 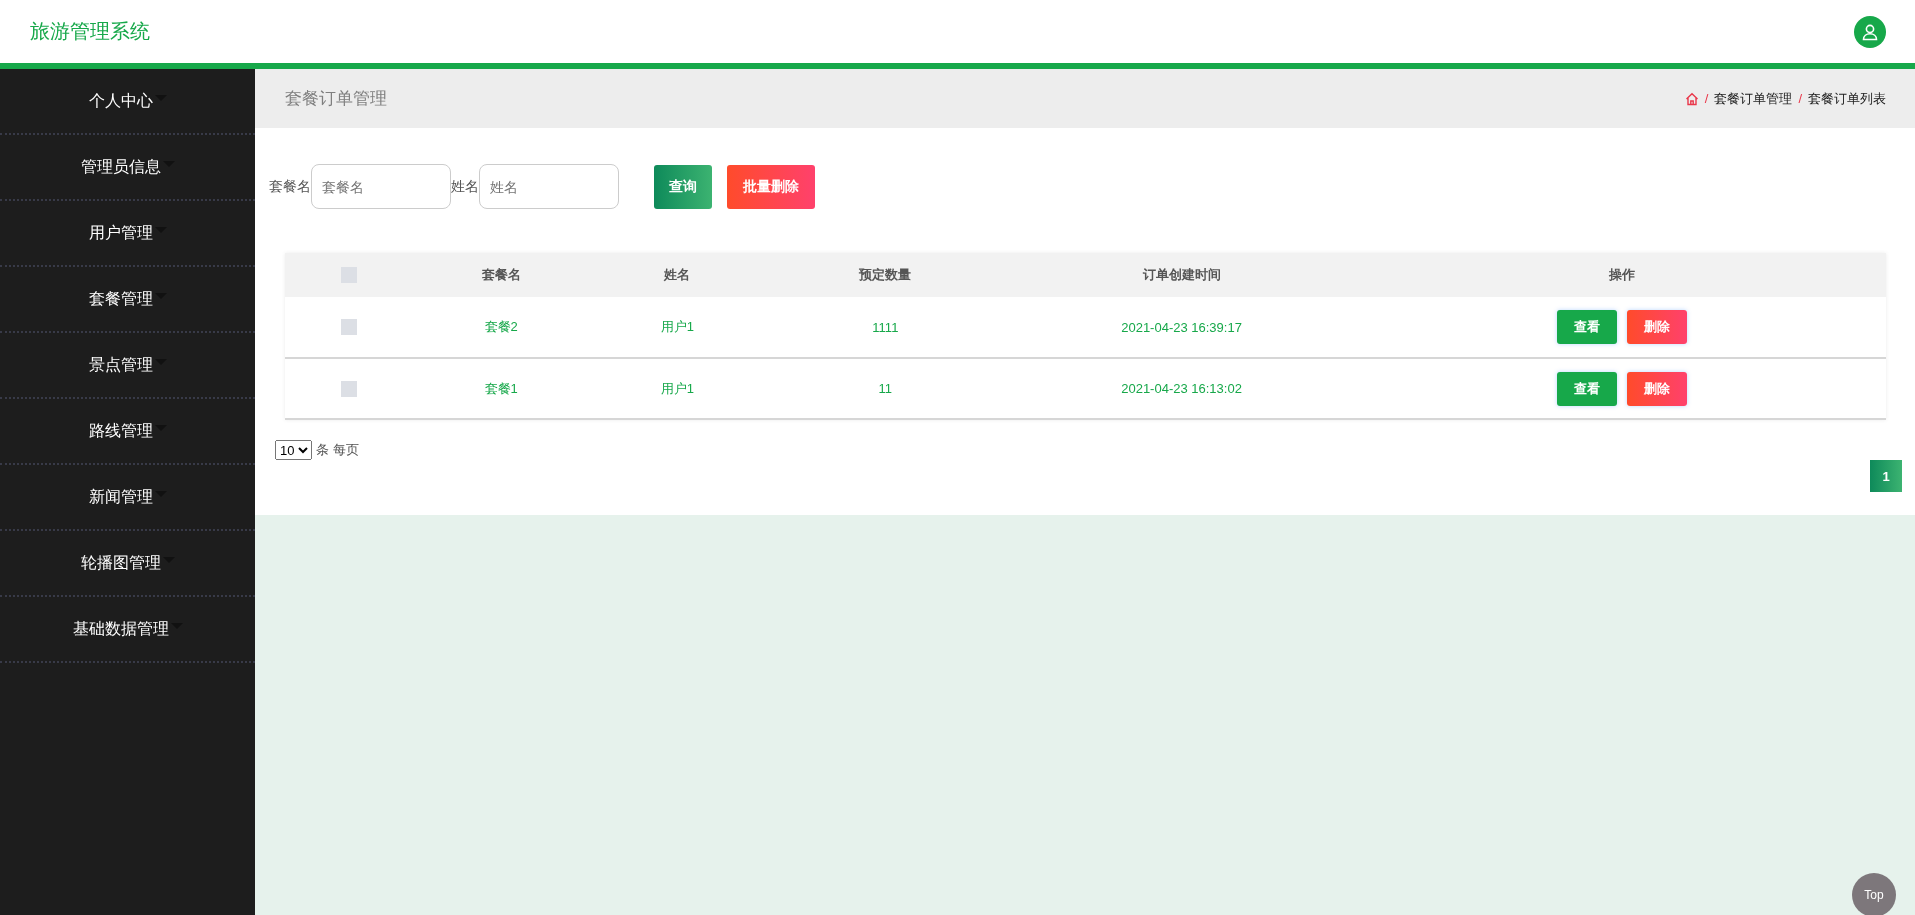 I want to click on page-size-select: 10, so click(x=293, y=450).